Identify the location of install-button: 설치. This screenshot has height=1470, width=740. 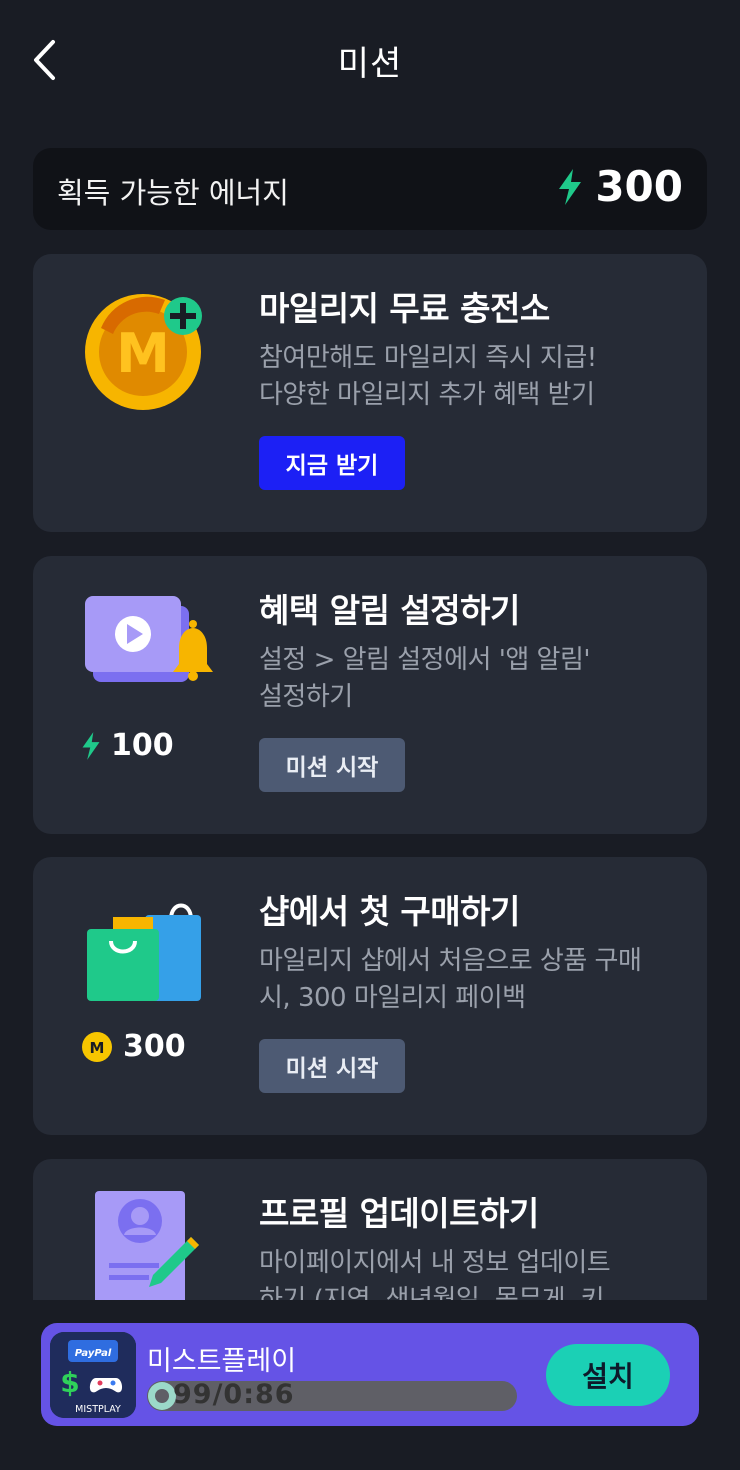
(608, 1375).